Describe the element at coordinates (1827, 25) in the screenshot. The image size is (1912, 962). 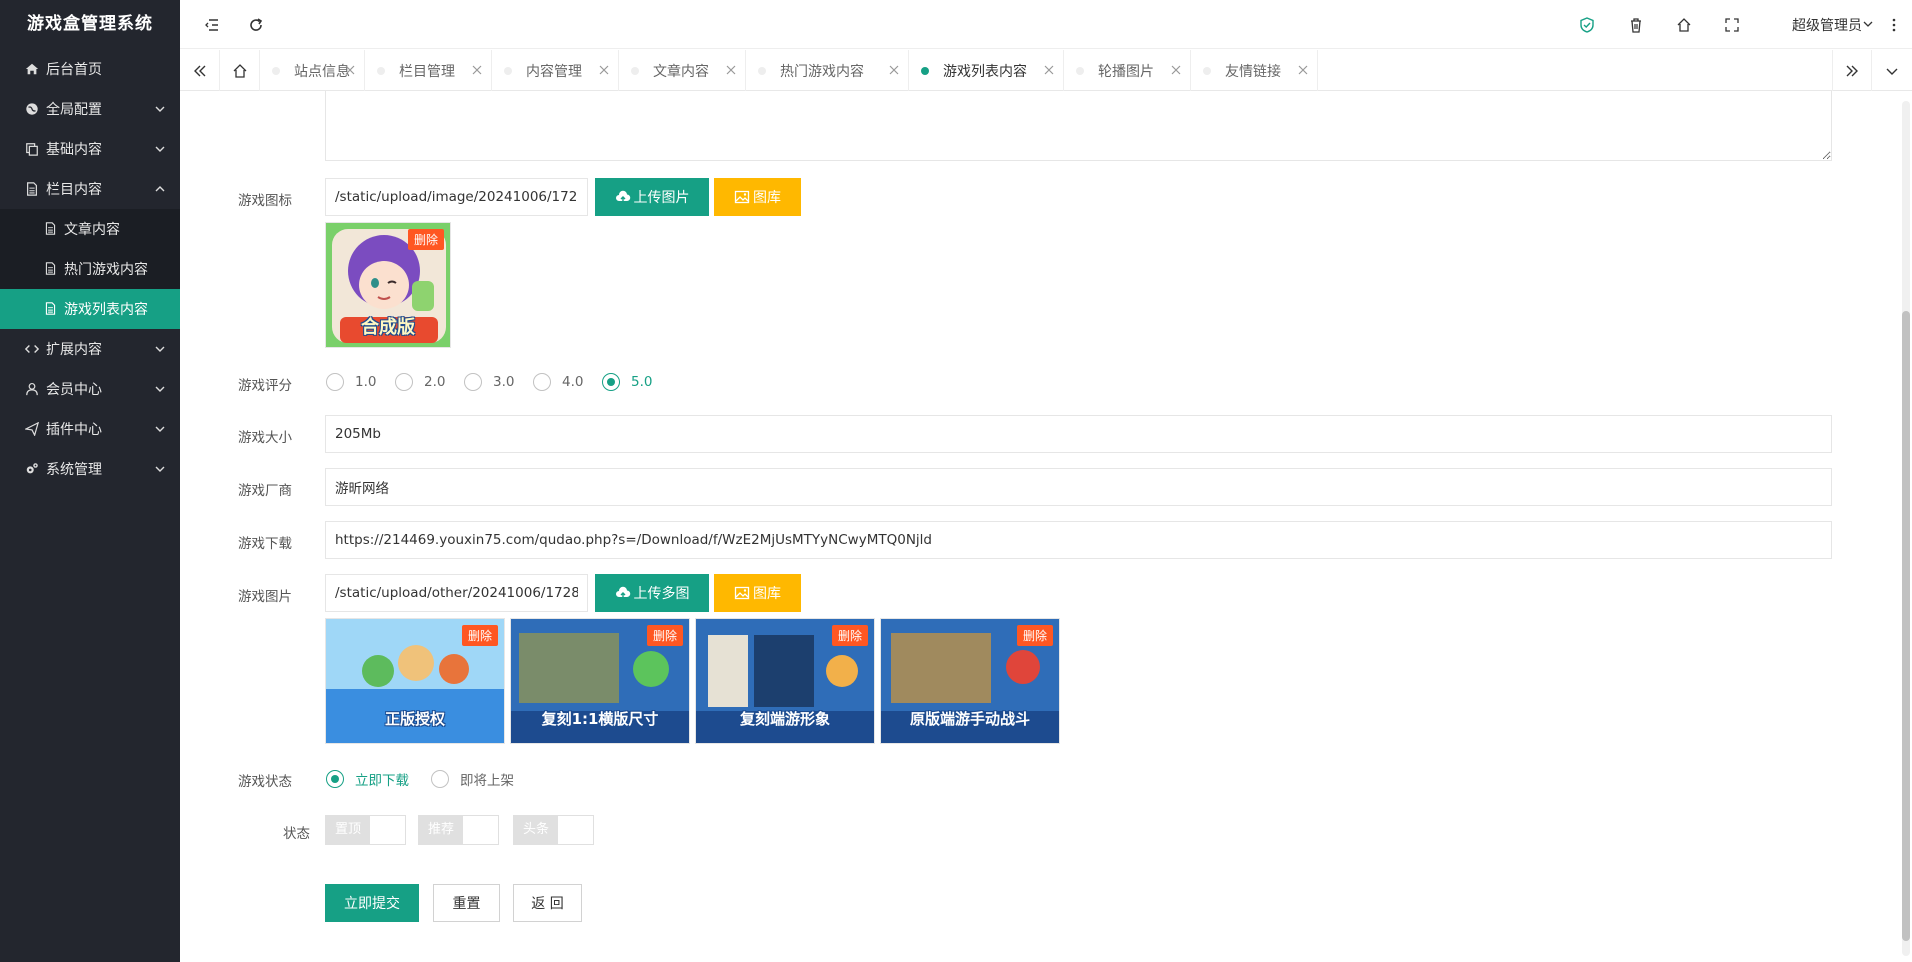
I see `user-menu: 超级管理员` at that location.